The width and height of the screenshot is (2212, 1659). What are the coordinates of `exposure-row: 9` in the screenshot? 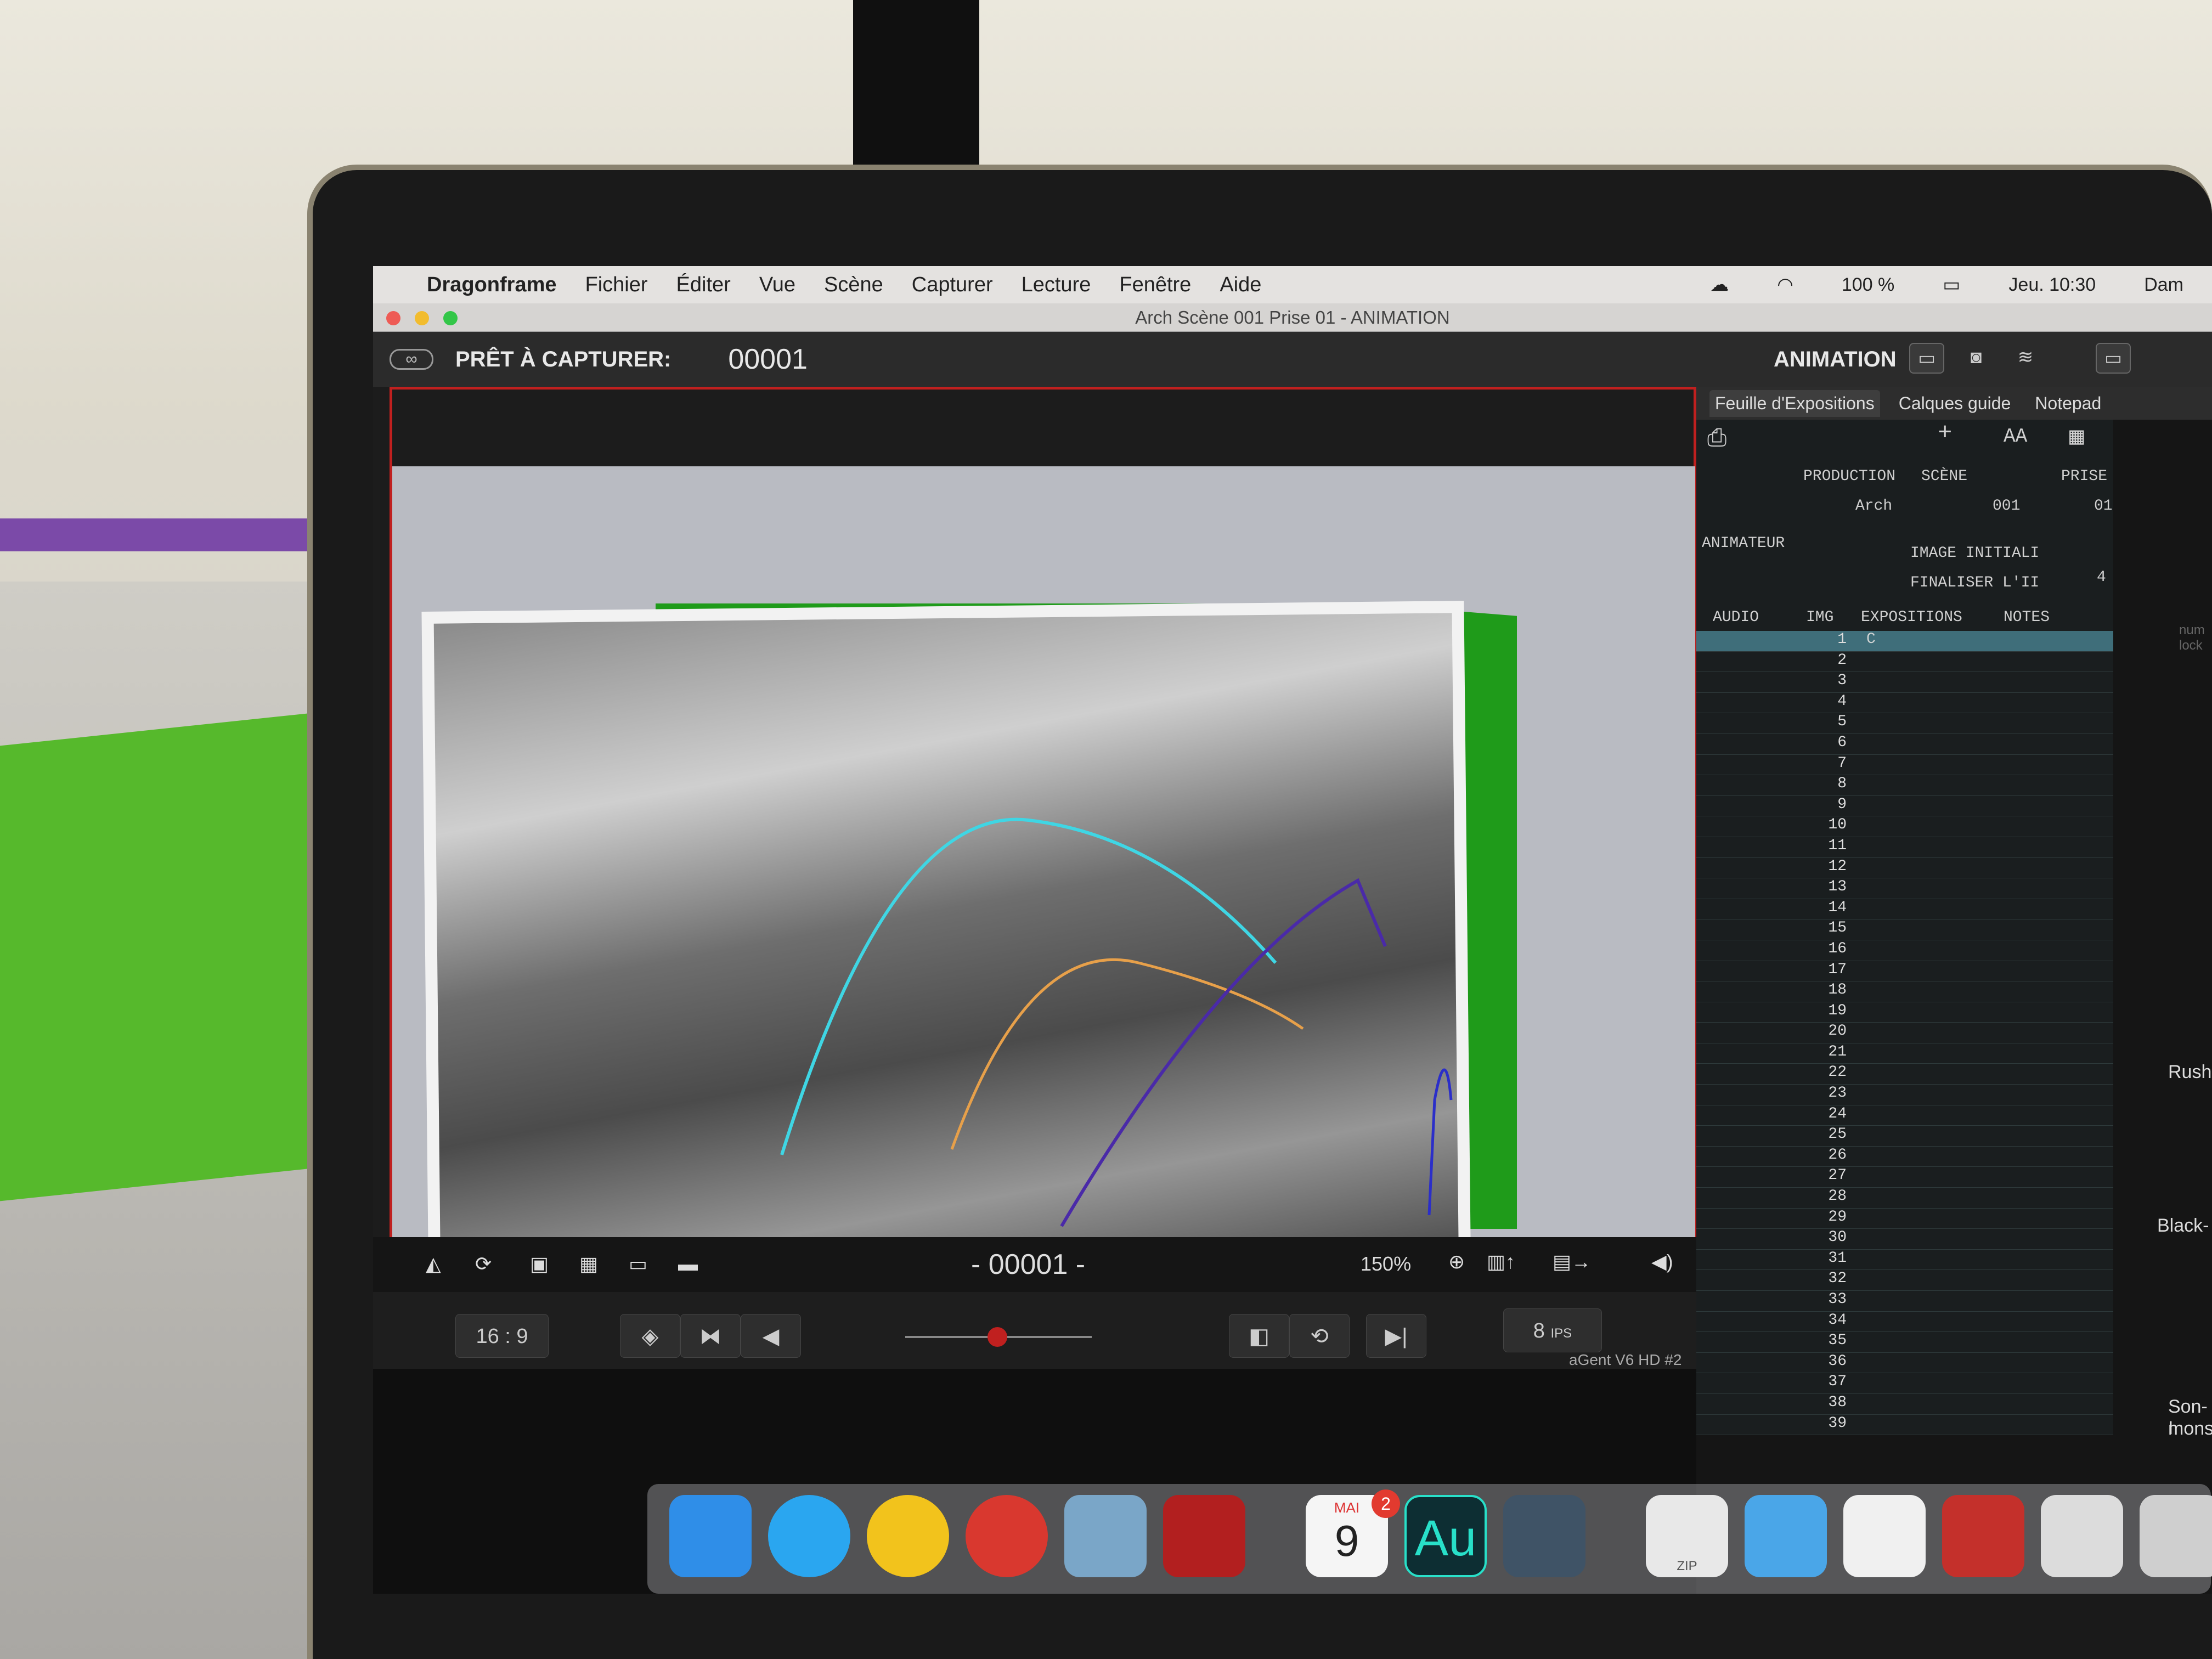 It's located at (1905, 806).